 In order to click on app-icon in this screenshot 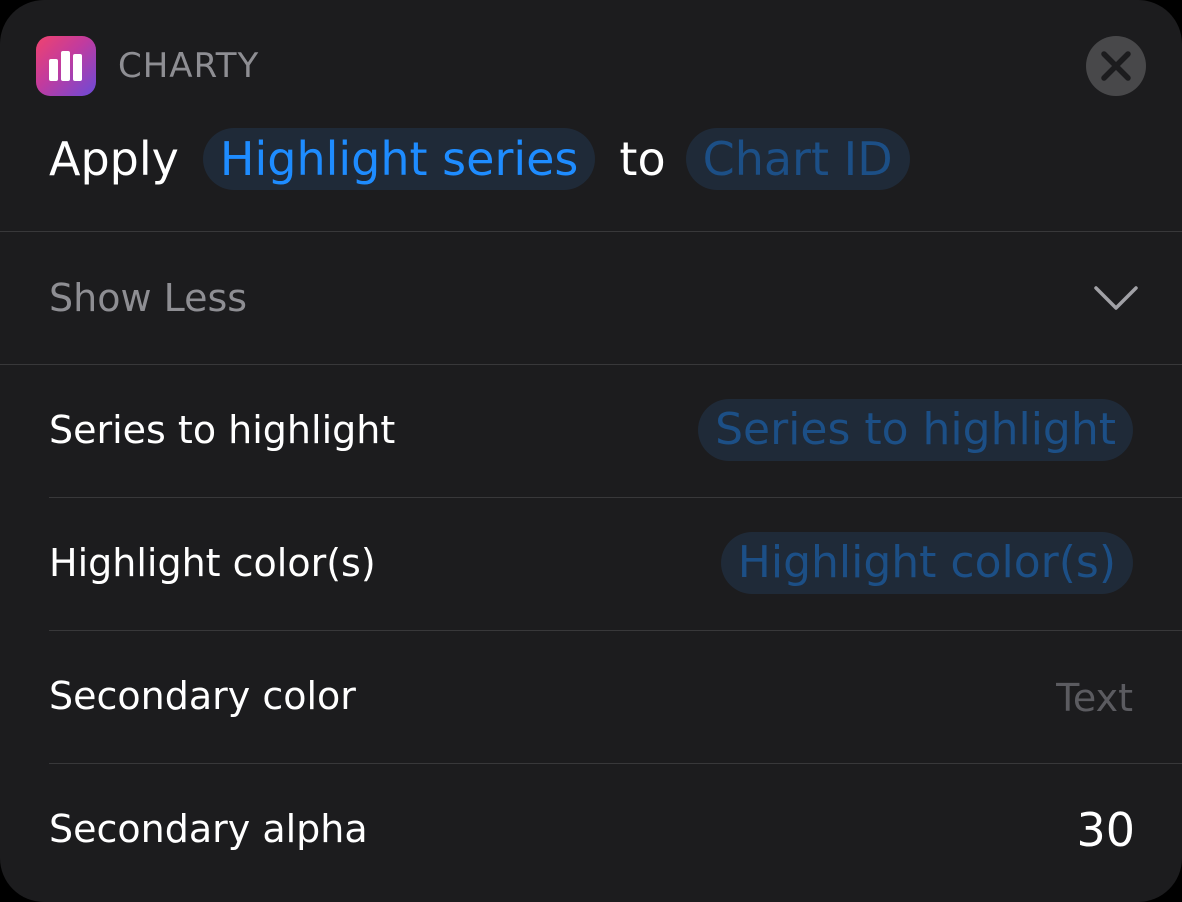, I will do `click(66, 66)`.